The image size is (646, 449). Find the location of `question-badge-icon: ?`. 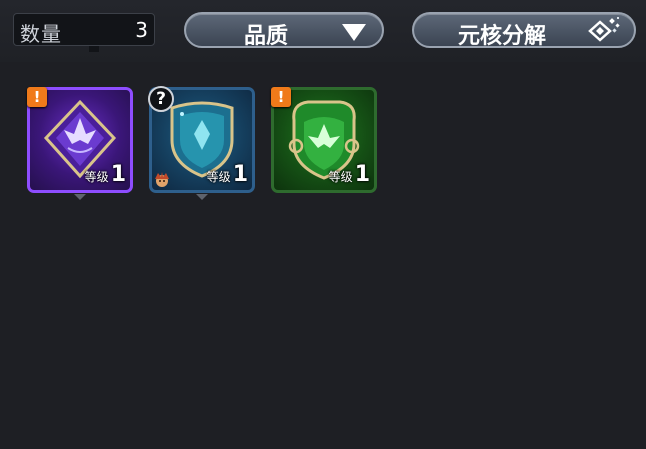

question-badge-icon: ? is located at coordinates (161, 99).